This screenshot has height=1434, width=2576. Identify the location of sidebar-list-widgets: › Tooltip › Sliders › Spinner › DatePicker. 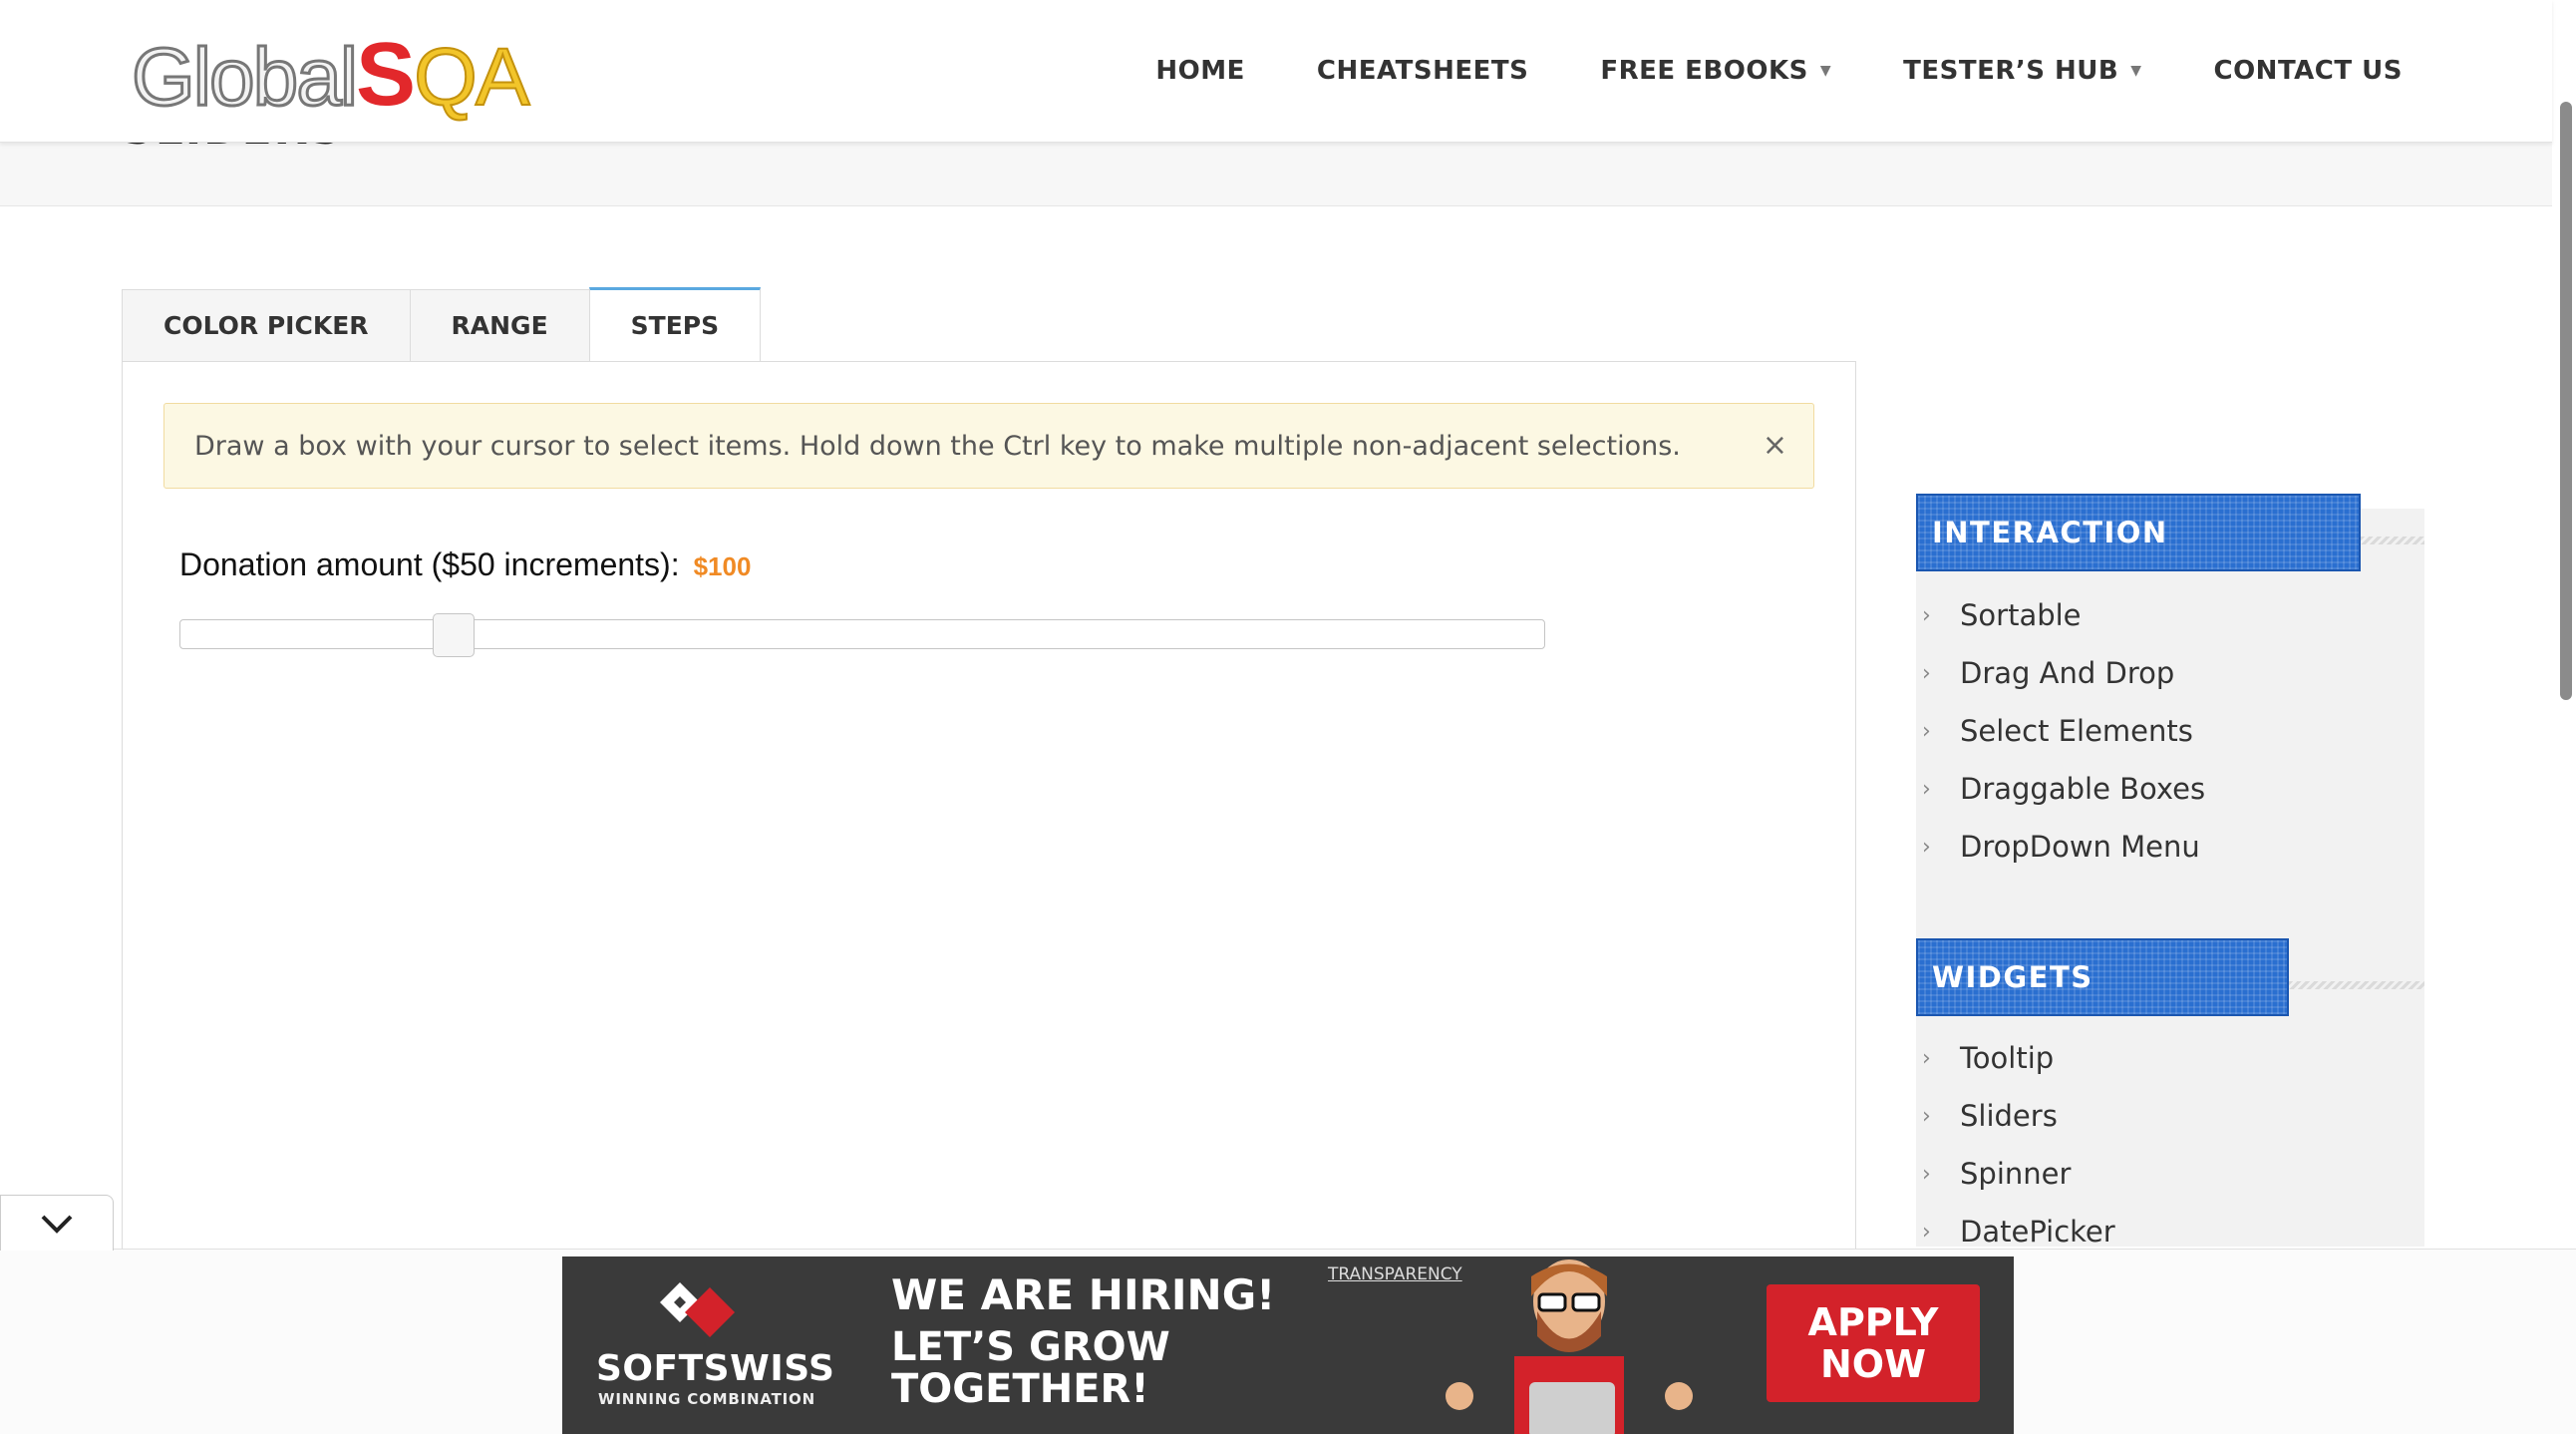
(2015, 1144).